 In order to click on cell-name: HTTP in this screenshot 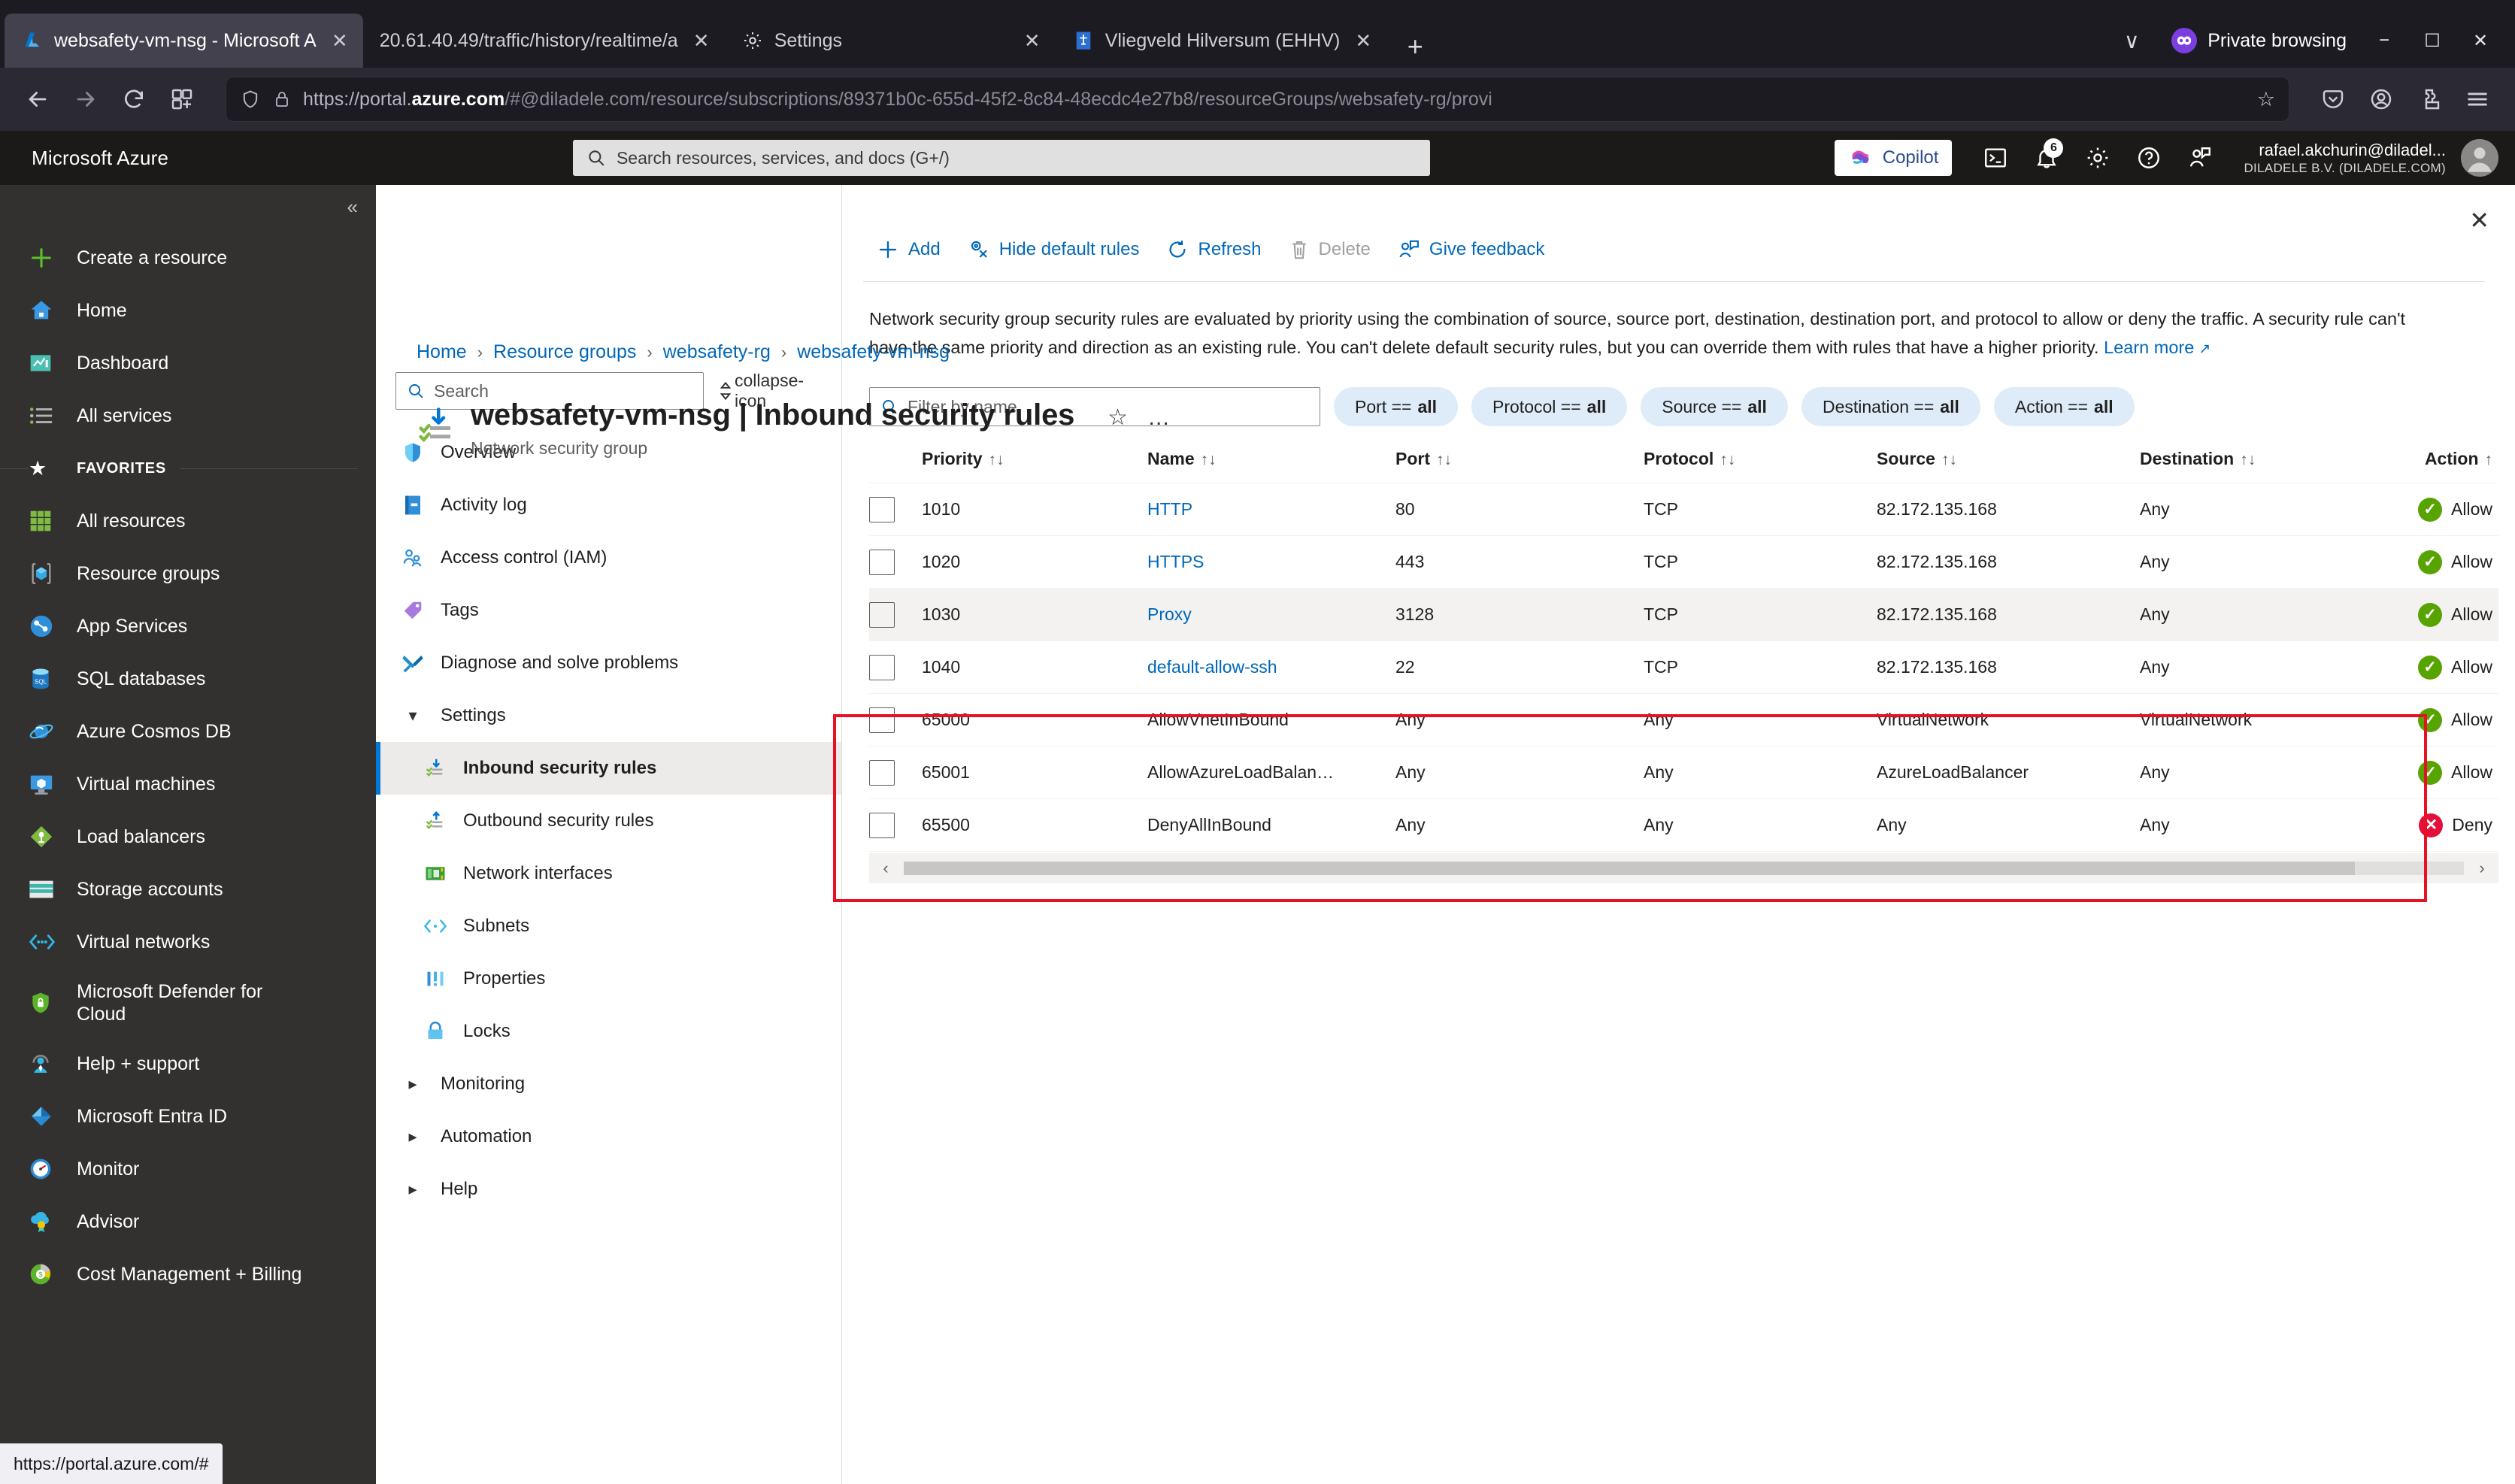, I will do `click(1271, 509)`.